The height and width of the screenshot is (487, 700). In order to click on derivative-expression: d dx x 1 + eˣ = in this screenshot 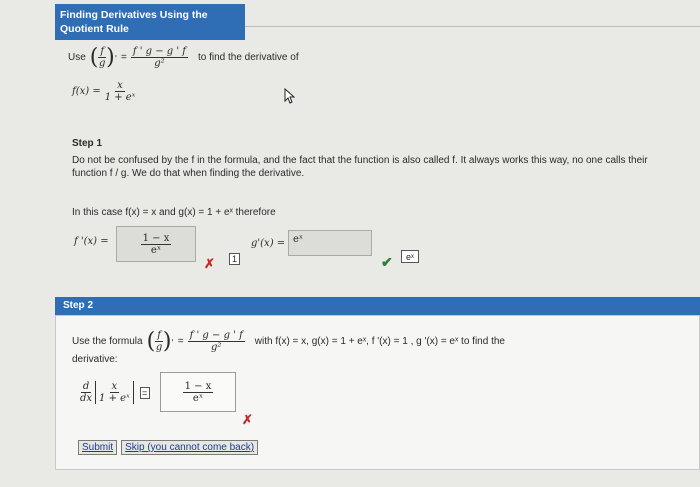, I will do `click(115, 392)`.